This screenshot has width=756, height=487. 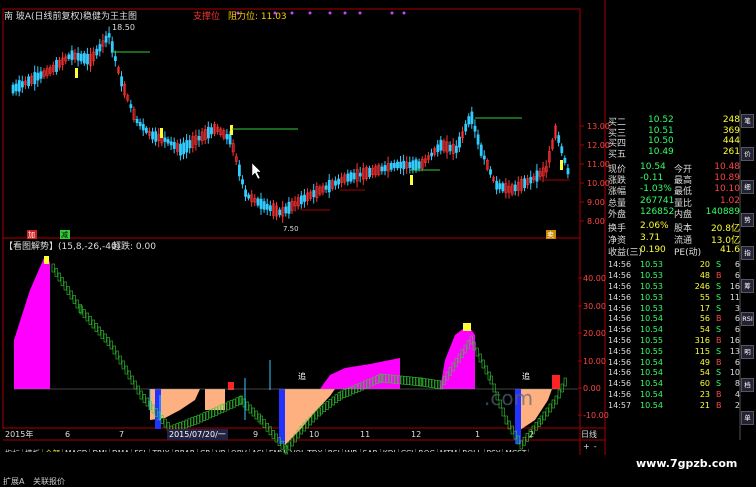 What do you see at coordinates (747, 253) in the screenshot?
I see `side-tab: 指` at bounding box center [747, 253].